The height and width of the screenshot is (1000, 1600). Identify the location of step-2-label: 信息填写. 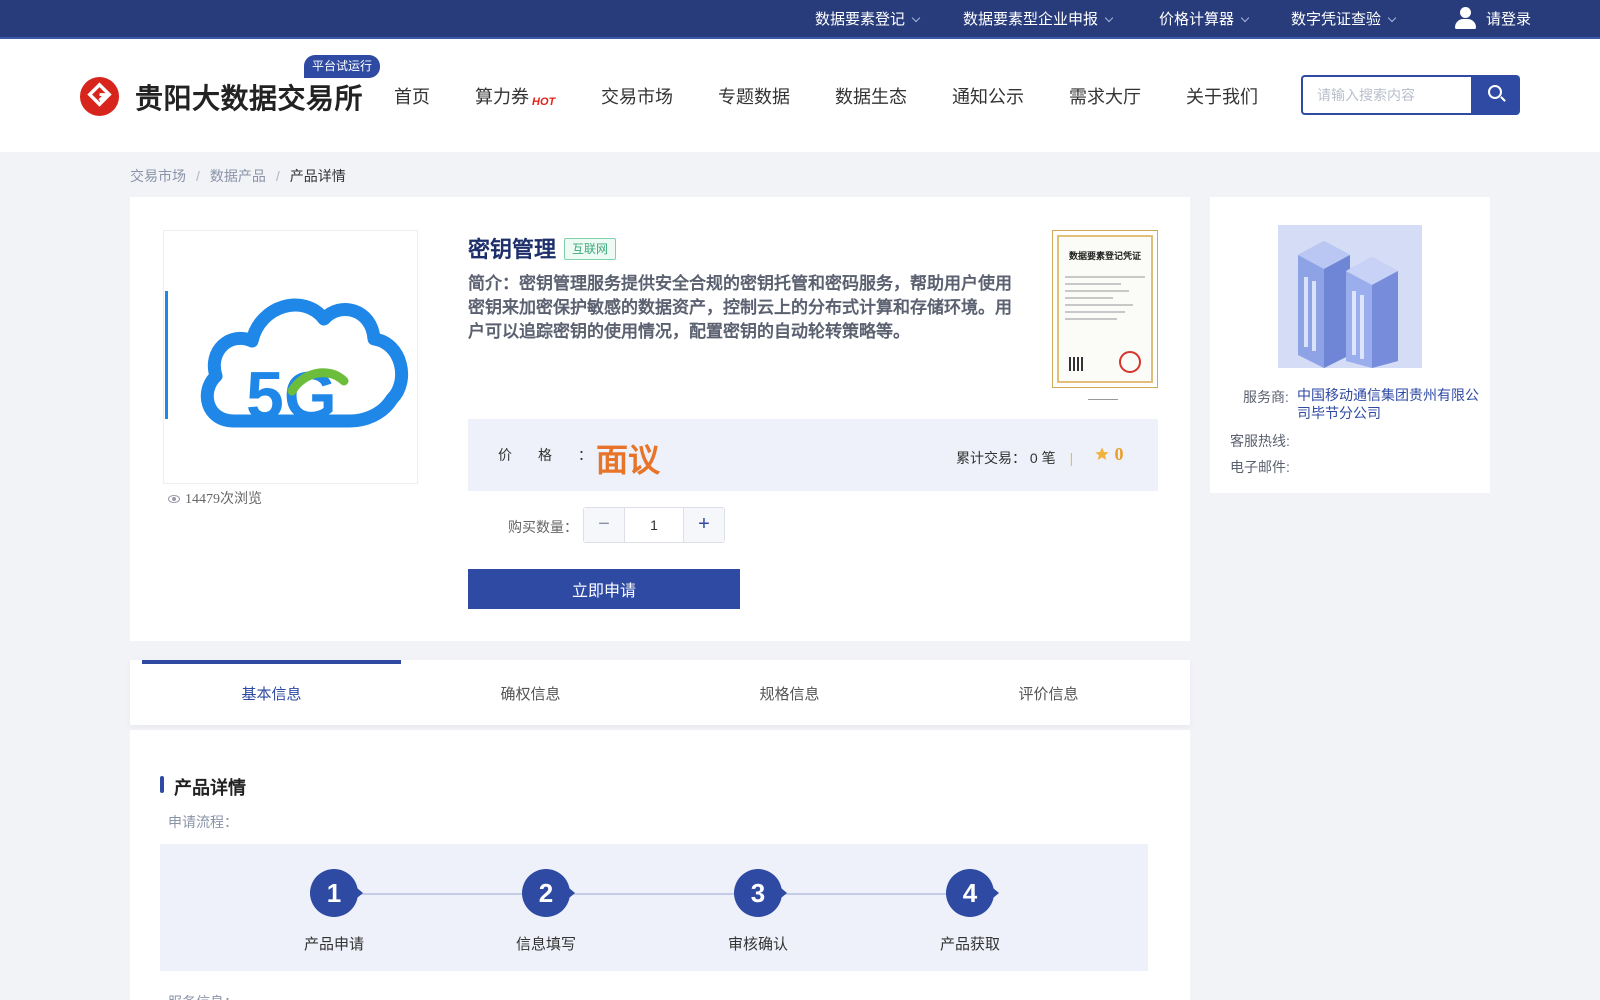
(545, 944).